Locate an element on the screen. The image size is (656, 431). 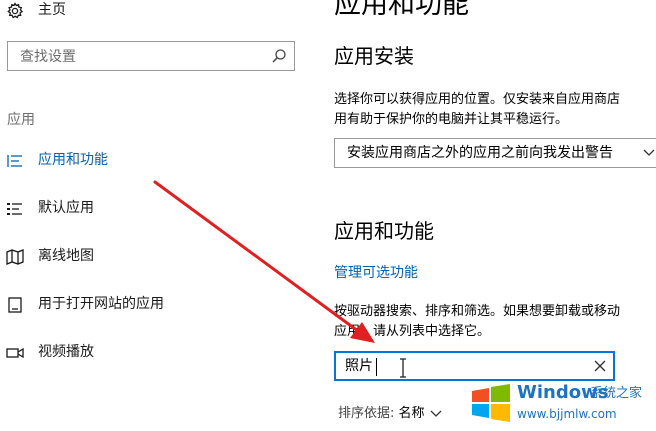
sidebar-item-label: 用于打开网站的应用 is located at coordinates (101, 304).